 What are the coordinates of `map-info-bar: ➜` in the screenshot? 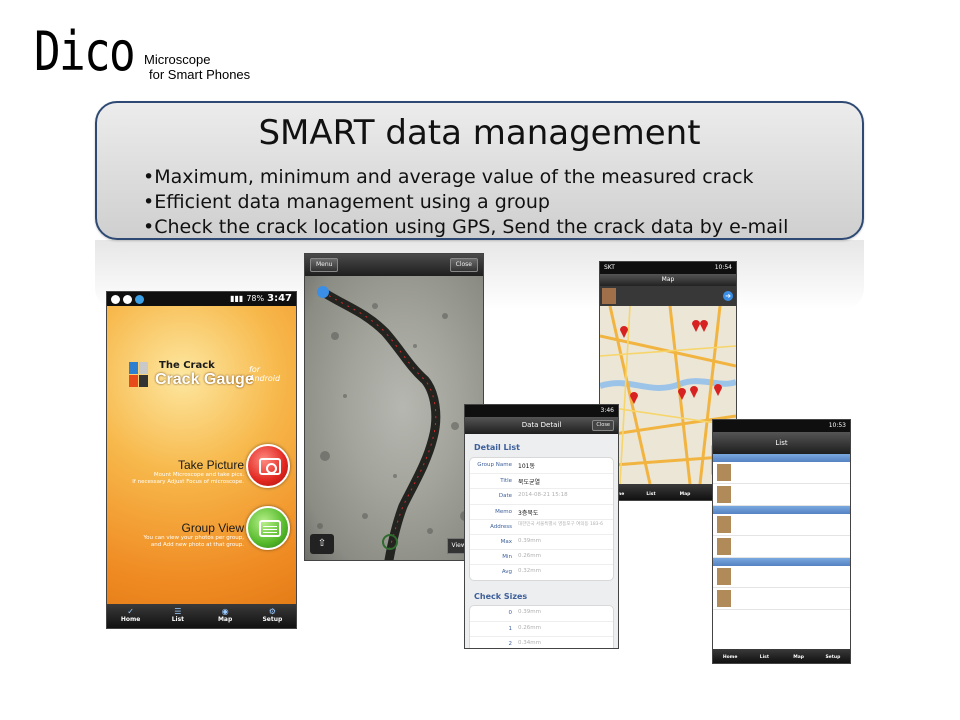 It's located at (668, 296).